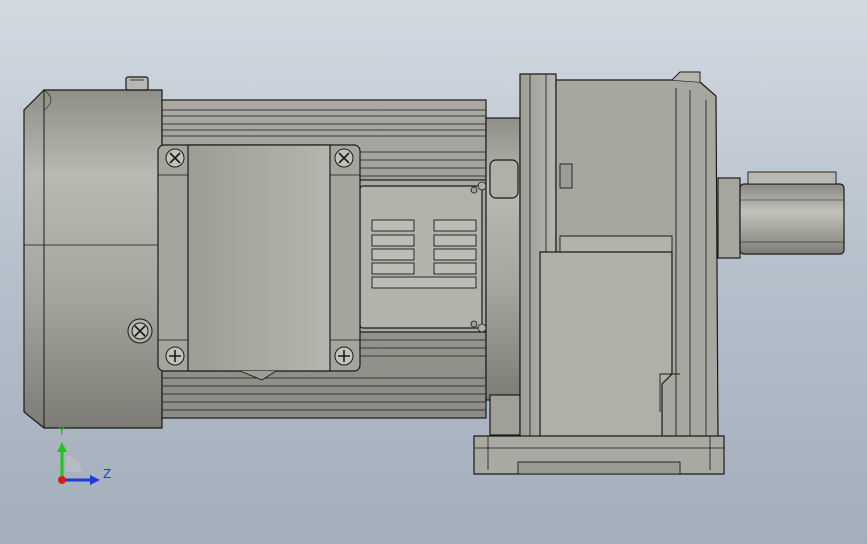  What do you see at coordinates (259, 262) in the screenshot?
I see `terminal-box` at bounding box center [259, 262].